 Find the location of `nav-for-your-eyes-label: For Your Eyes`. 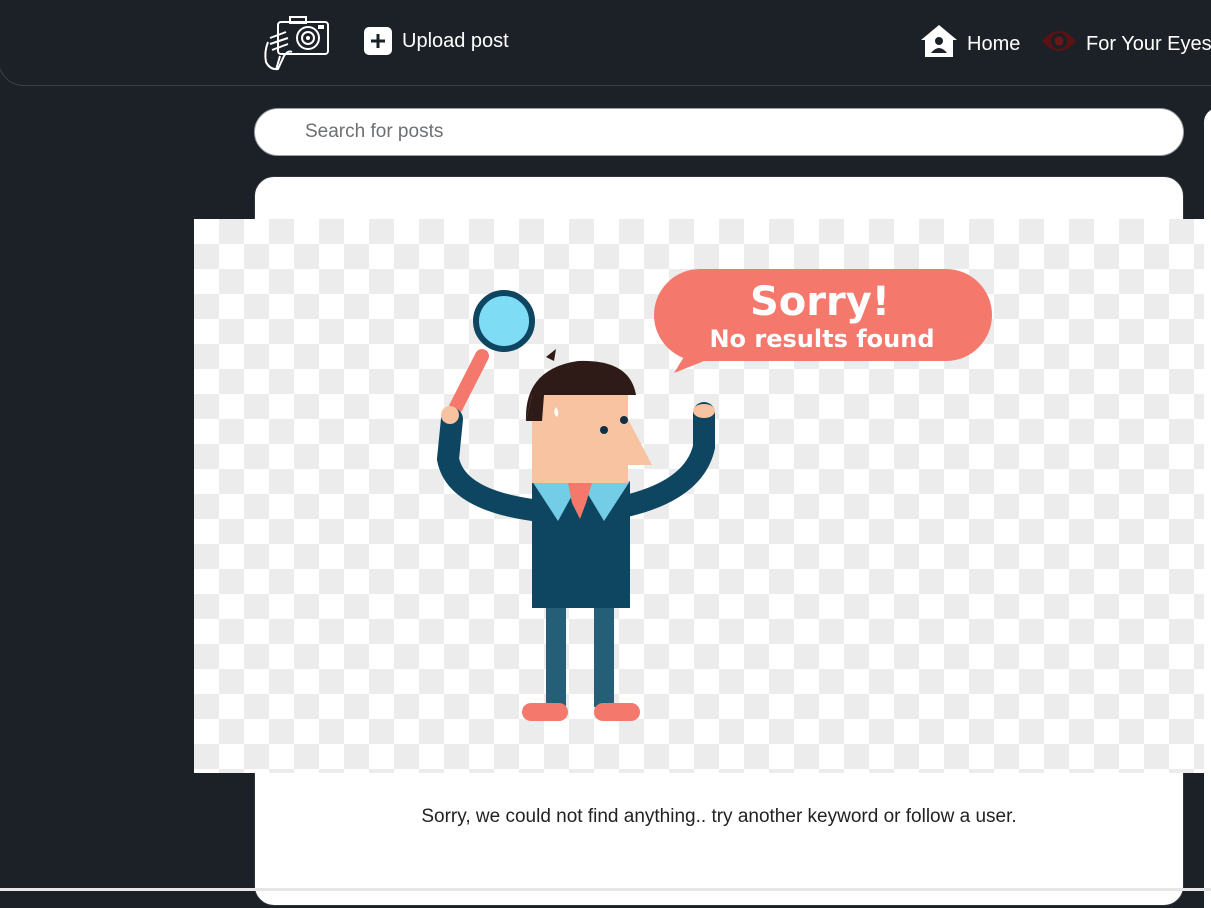

nav-for-your-eyes-label: For Your Eyes is located at coordinates (1148, 43).